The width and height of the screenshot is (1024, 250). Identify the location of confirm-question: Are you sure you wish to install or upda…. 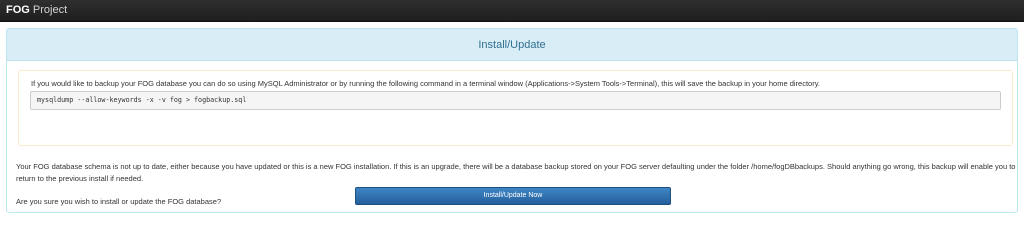
(119, 201).